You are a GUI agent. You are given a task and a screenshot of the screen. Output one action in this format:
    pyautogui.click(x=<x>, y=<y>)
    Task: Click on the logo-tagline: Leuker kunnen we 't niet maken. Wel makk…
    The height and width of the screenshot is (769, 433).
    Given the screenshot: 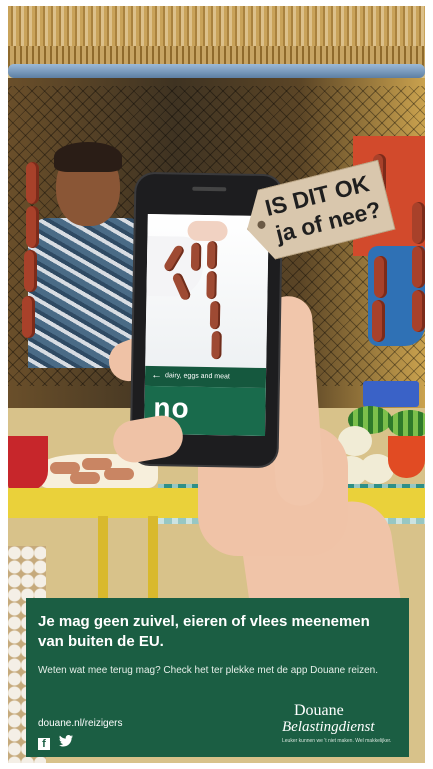 What is the action you would take?
    pyautogui.click(x=337, y=741)
    